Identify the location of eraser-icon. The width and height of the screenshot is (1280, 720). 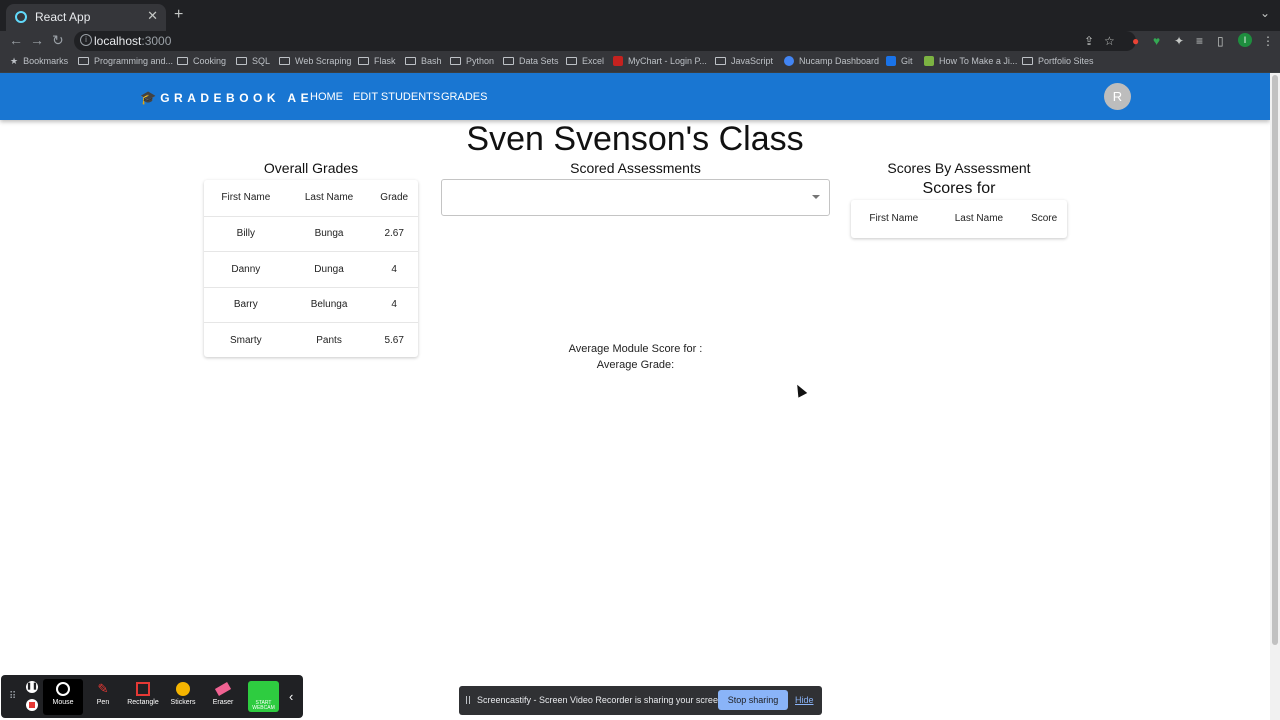
(223, 689).